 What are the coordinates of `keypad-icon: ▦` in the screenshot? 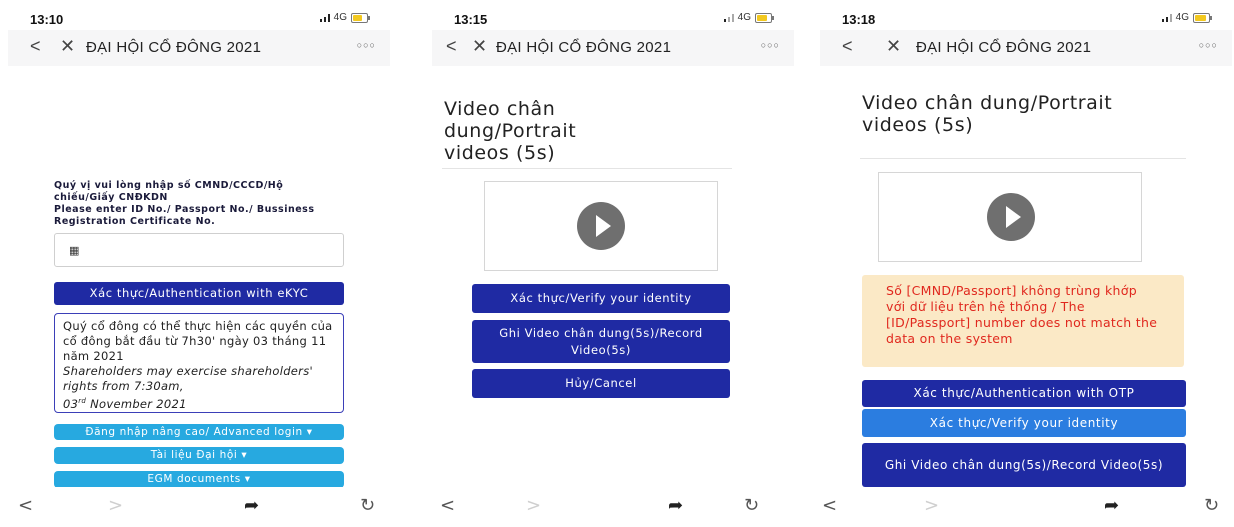 It's located at (74, 250).